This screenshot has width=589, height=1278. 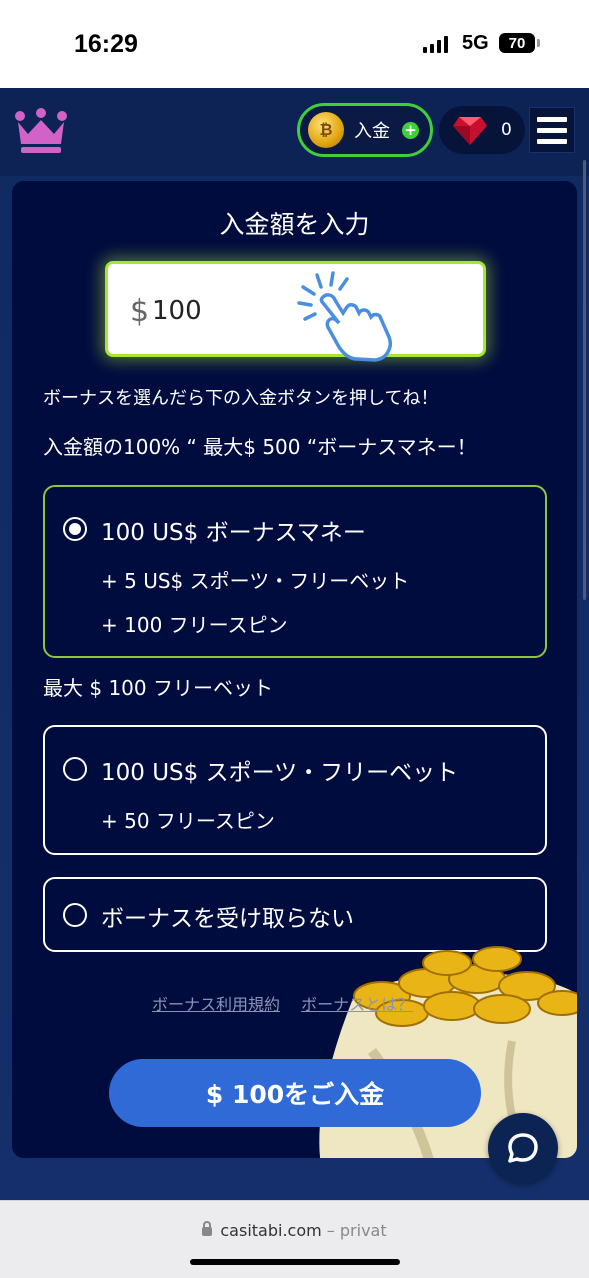 I want to click on max-freebet-heading: 最大 $ 100 フリーベット, so click(x=158, y=688).